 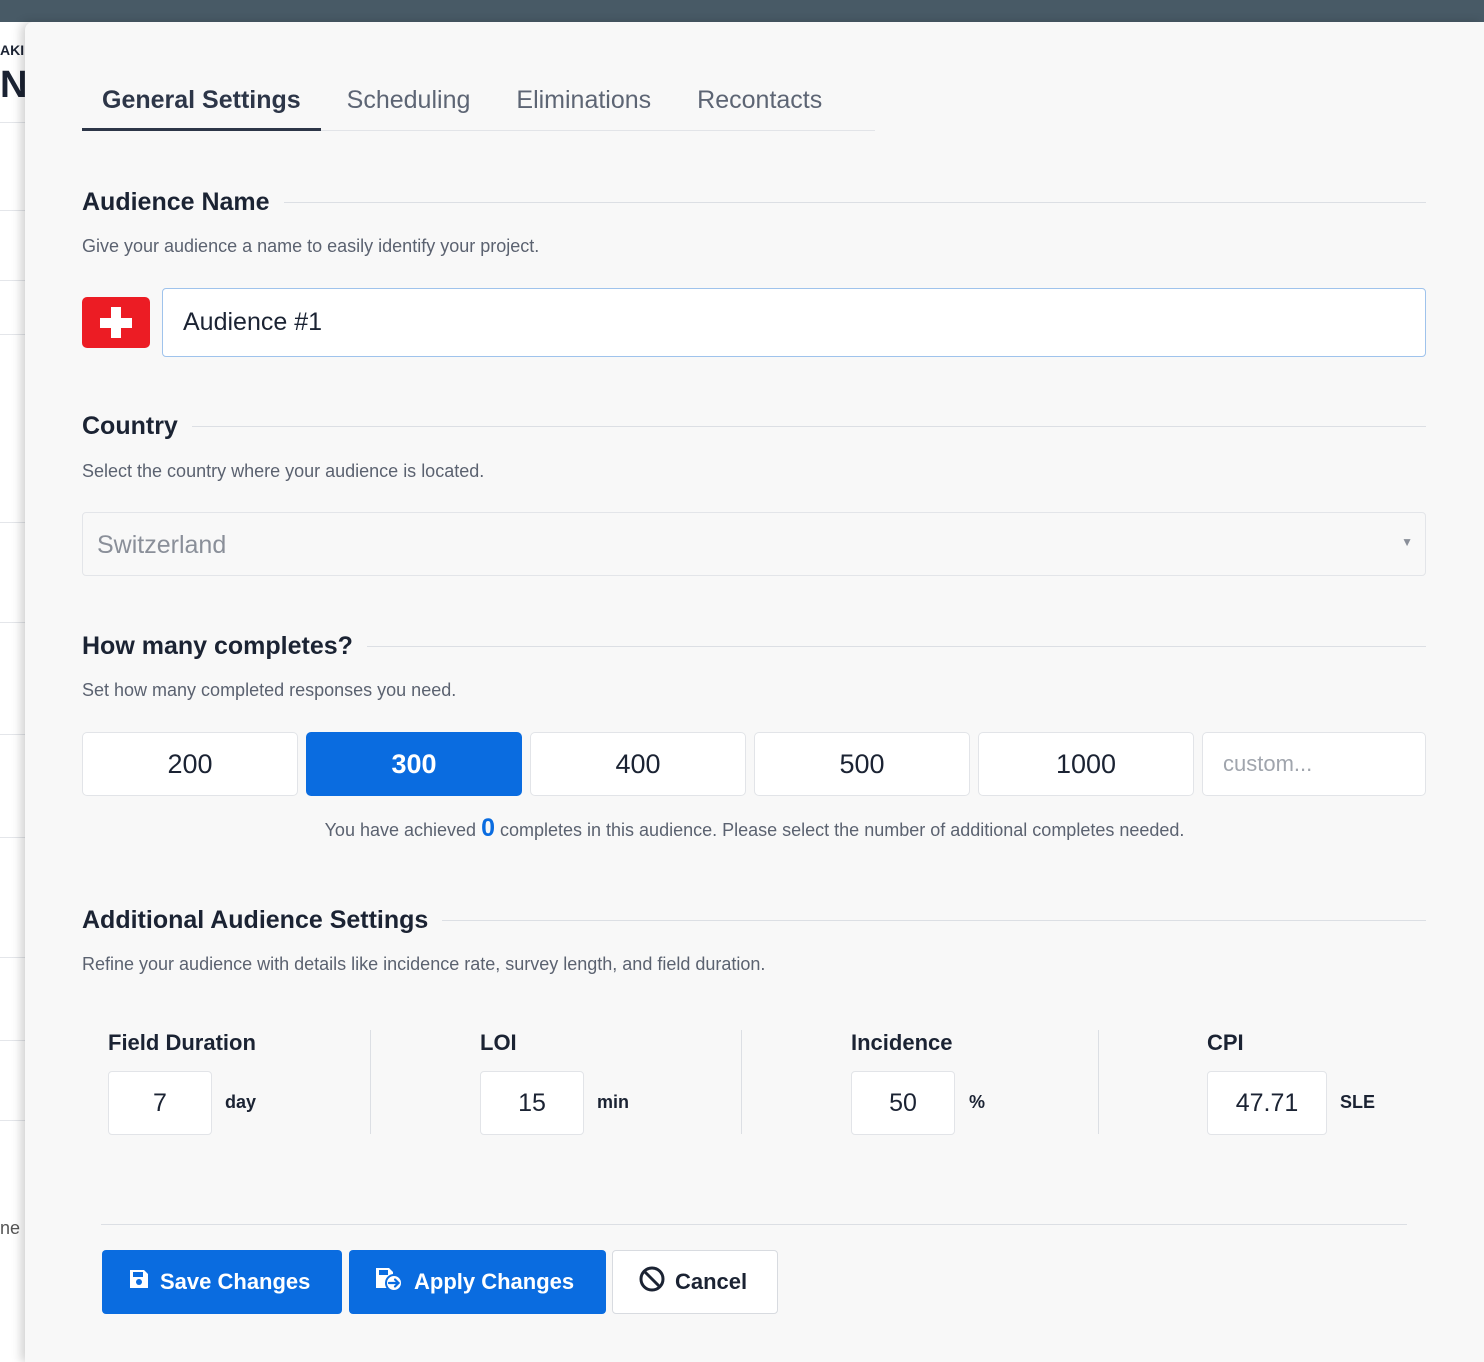 What do you see at coordinates (160, 1103) in the screenshot?
I see `field-duration-input: 7` at bounding box center [160, 1103].